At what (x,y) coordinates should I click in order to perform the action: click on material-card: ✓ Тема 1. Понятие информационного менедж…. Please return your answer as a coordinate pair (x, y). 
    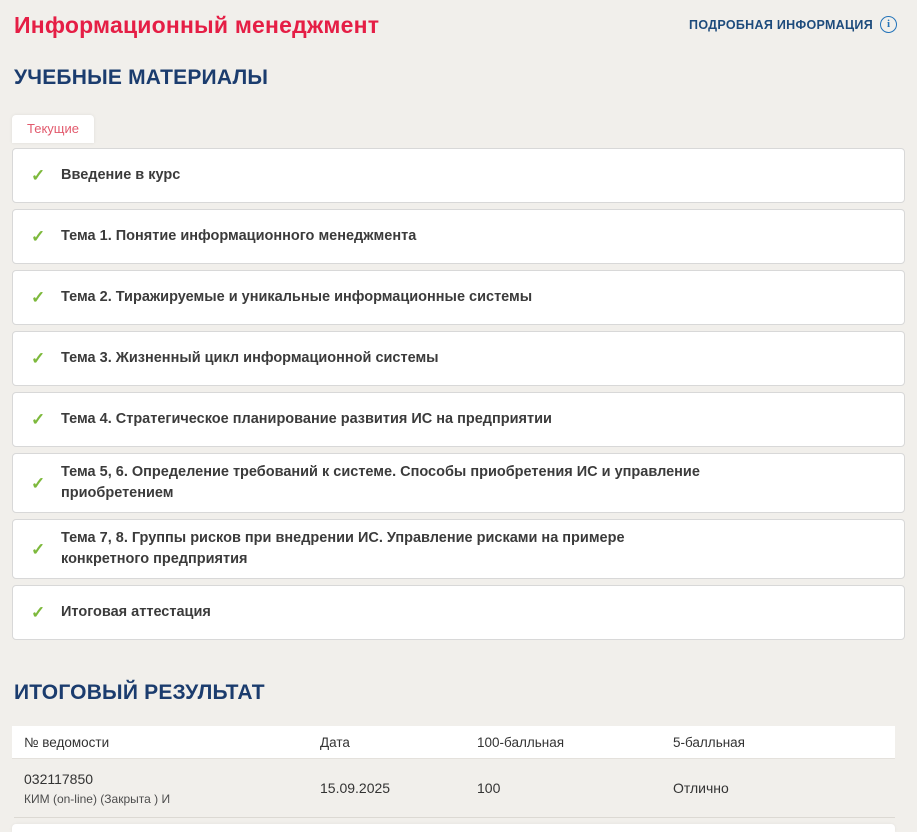
    Looking at the image, I should click on (458, 236).